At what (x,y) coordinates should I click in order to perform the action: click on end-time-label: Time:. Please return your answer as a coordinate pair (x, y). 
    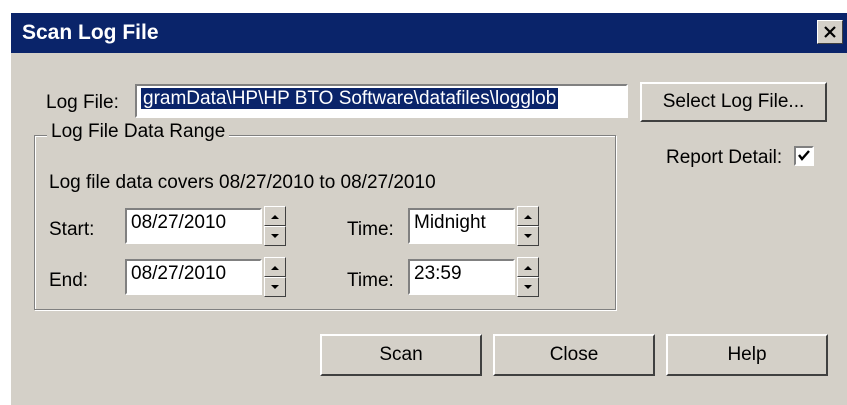
    Looking at the image, I should click on (370, 280).